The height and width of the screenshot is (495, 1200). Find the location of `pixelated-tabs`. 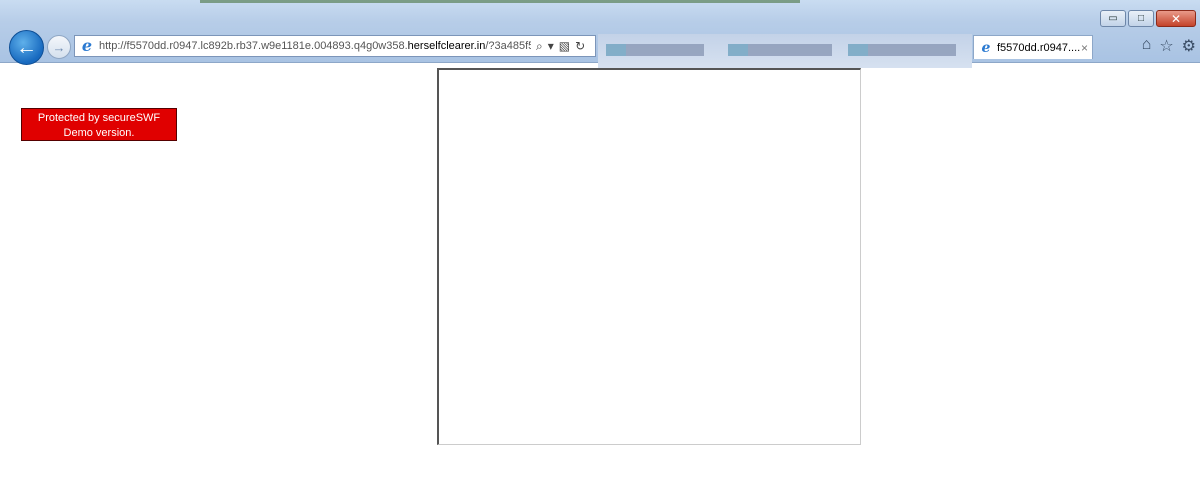

pixelated-tabs is located at coordinates (785, 51).